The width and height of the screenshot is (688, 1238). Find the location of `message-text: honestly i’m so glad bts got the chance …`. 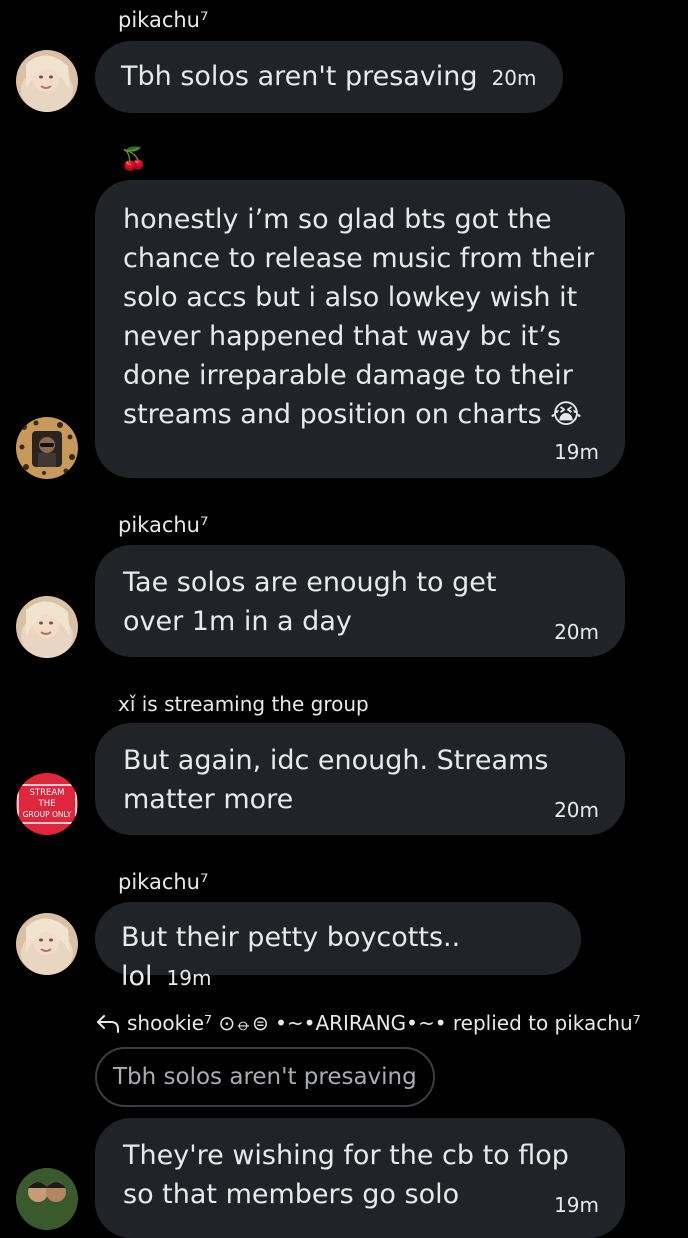

message-text: honestly i’m so glad bts got the chance … is located at coordinates (359, 317).